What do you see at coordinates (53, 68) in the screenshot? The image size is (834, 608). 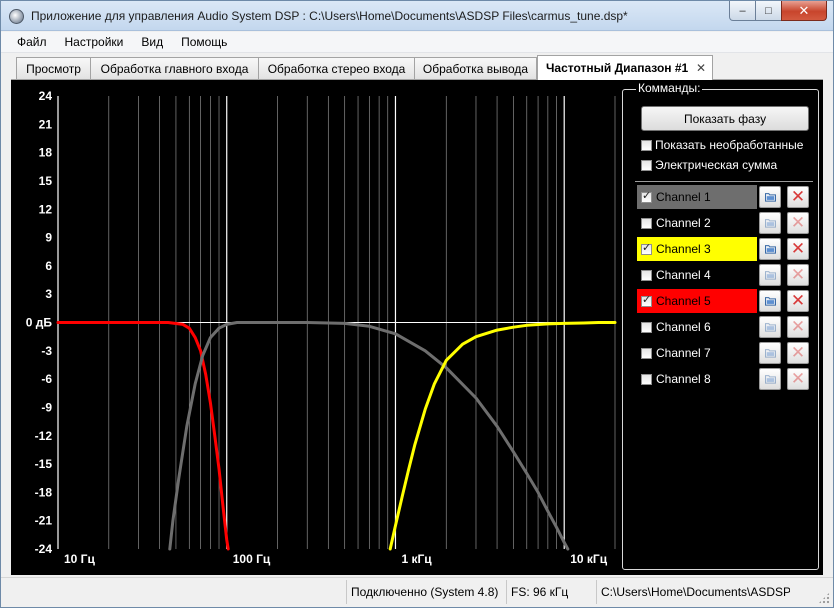 I see `tab-preview: Просмотр` at bounding box center [53, 68].